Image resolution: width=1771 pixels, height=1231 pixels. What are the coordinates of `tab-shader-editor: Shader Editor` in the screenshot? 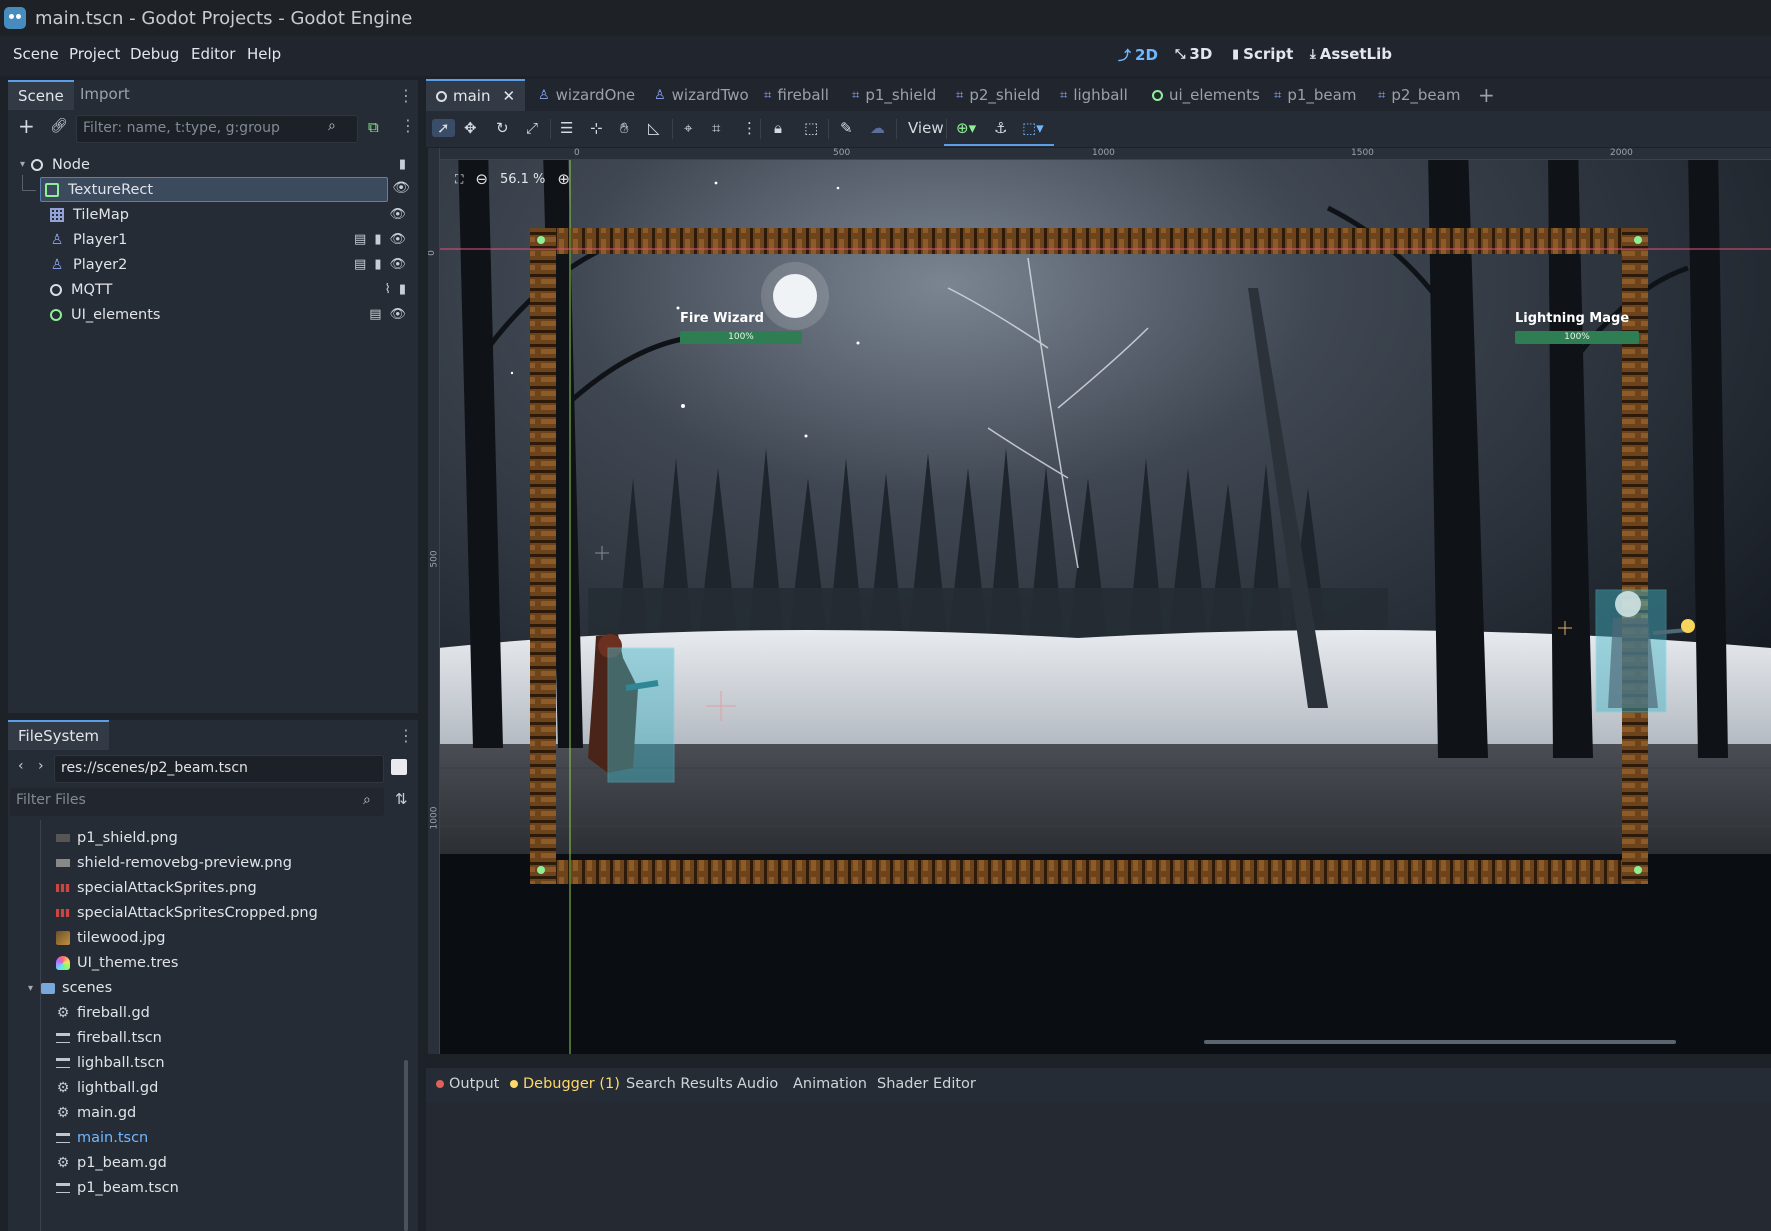 It's located at (926, 1084).